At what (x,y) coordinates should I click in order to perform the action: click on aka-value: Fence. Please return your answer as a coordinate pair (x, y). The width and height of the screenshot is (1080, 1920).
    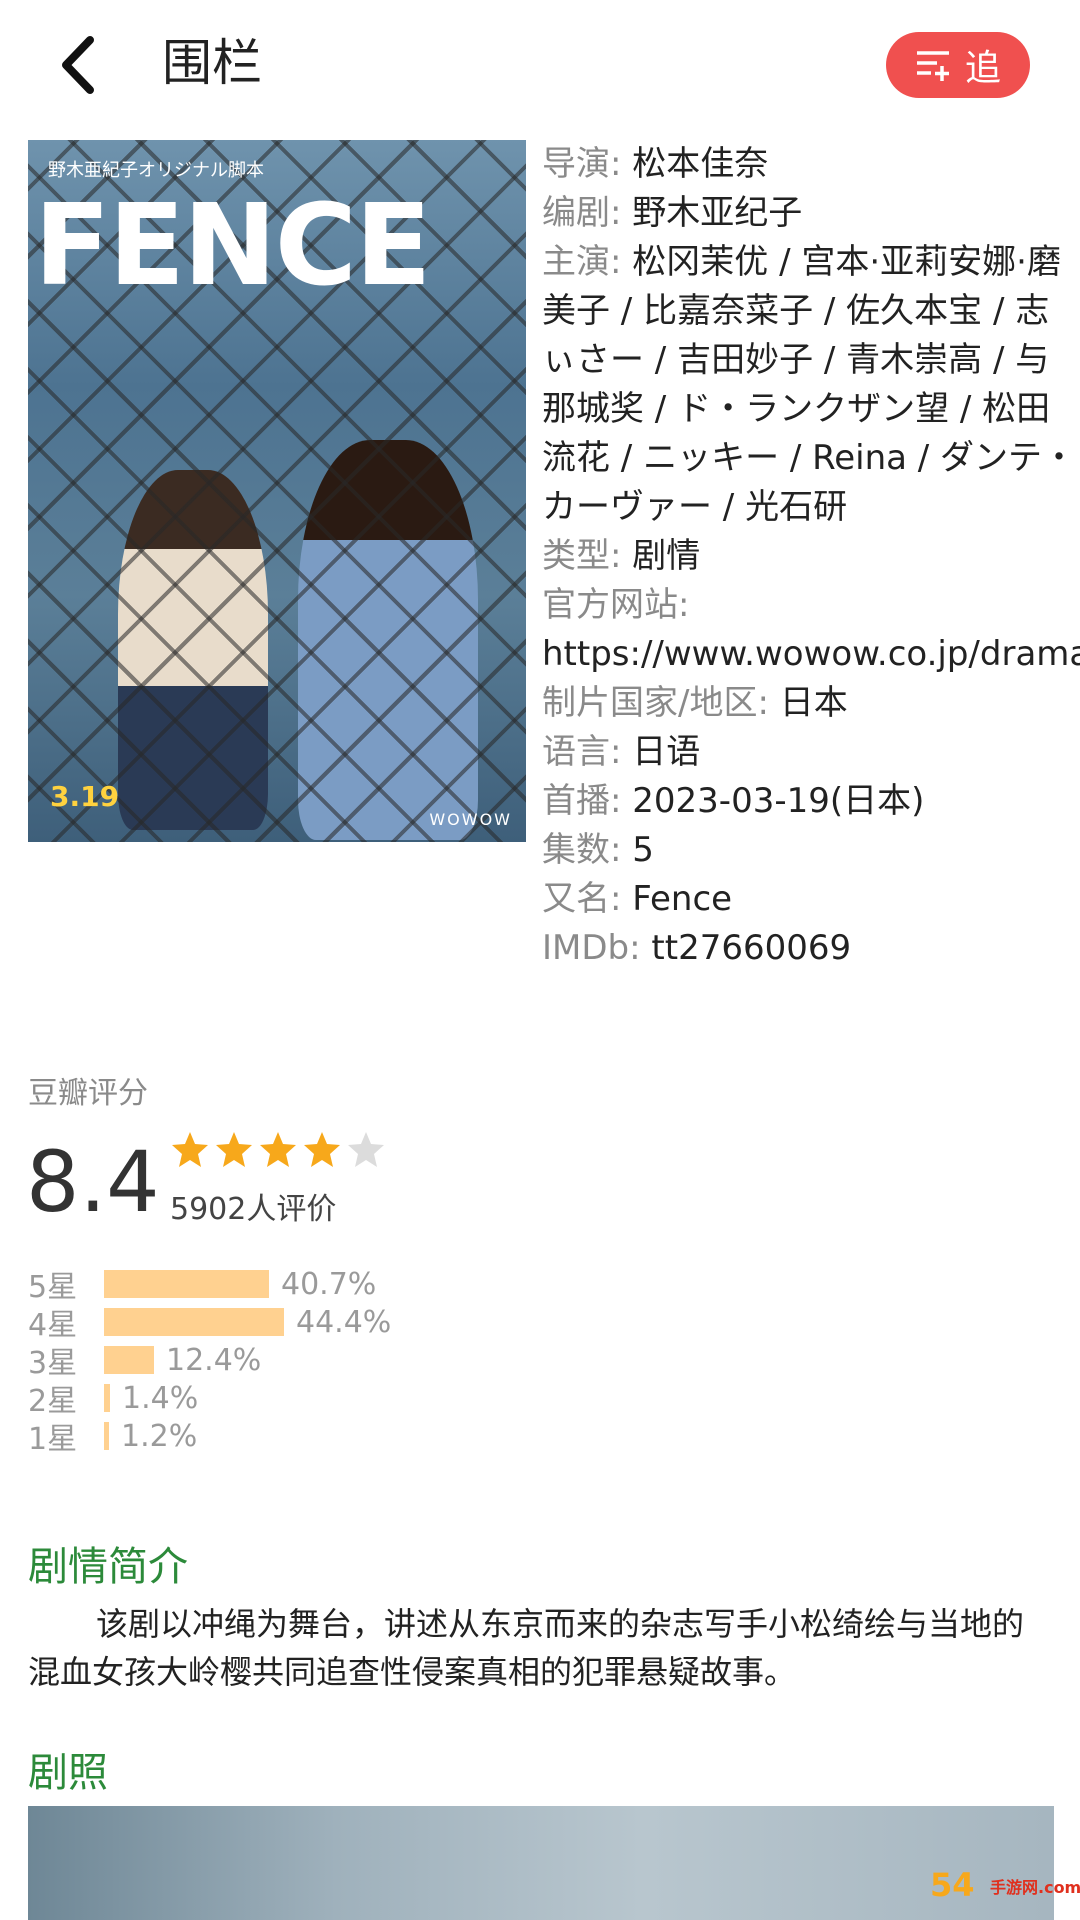
    Looking at the image, I should click on (682, 899).